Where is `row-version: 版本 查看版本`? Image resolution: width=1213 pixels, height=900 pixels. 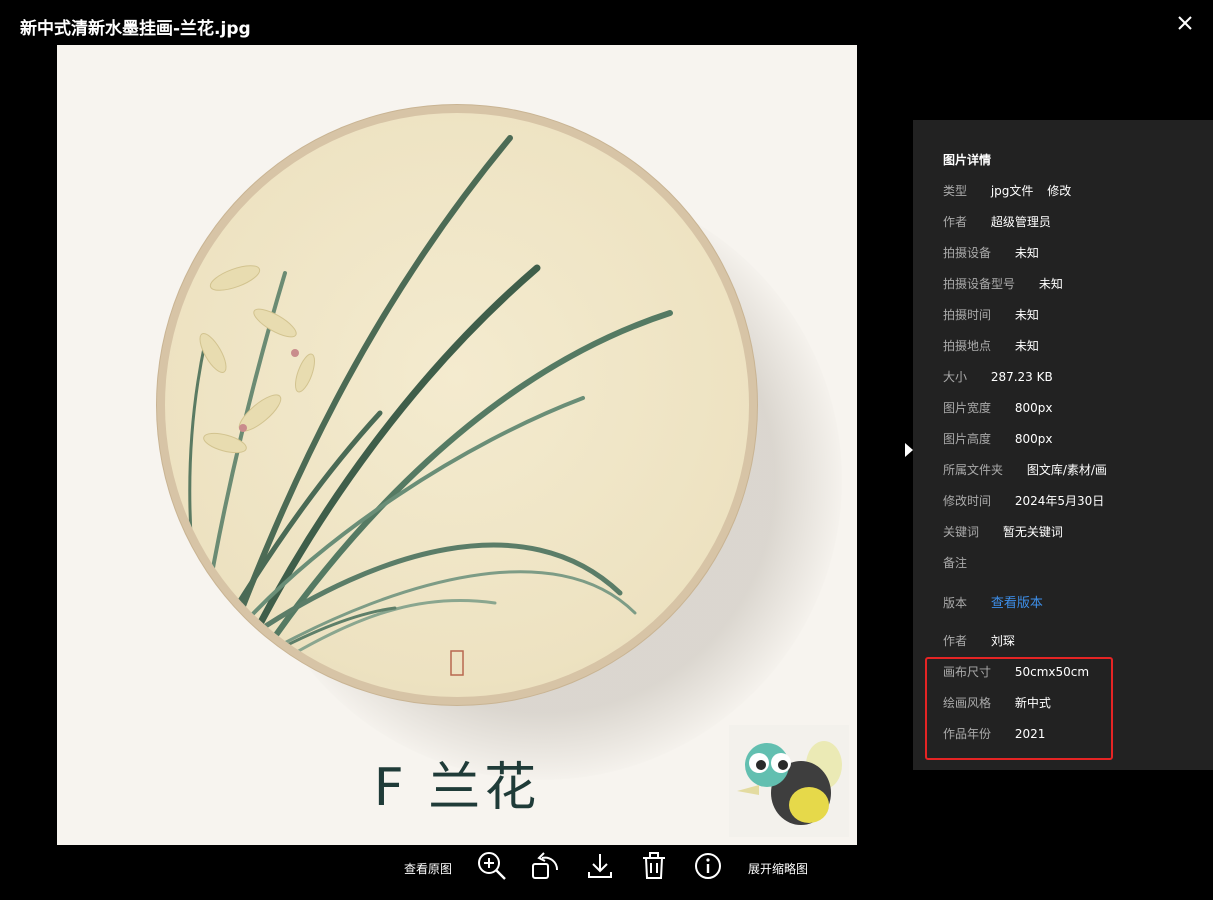 row-version: 版本 查看版本 is located at coordinates (993, 601).